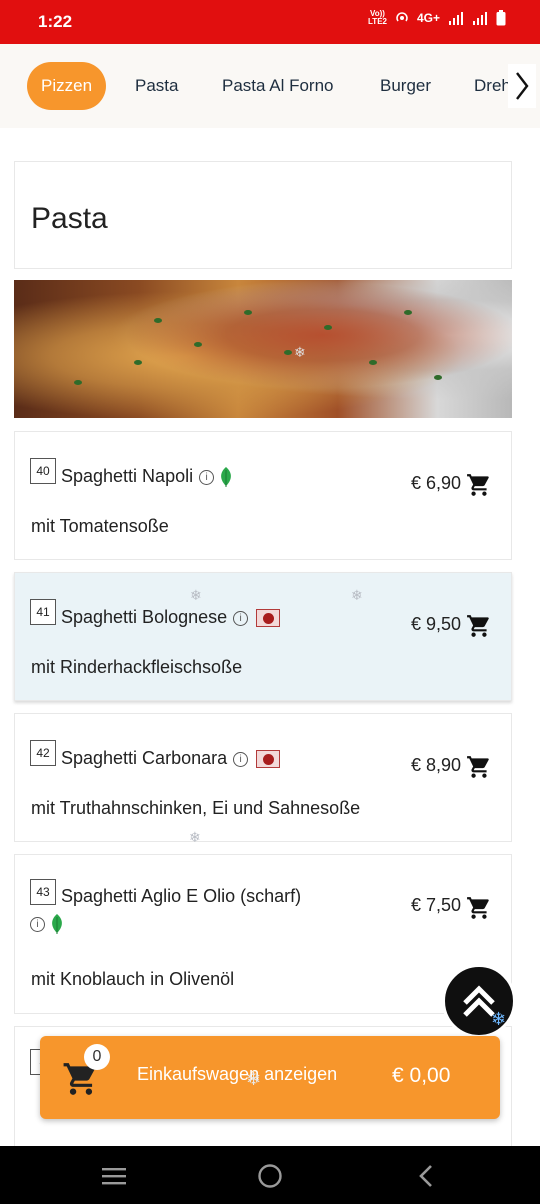  What do you see at coordinates (137, 667) in the screenshot?
I see `item-description: mit Rinderhackfleischsoße` at bounding box center [137, 667].